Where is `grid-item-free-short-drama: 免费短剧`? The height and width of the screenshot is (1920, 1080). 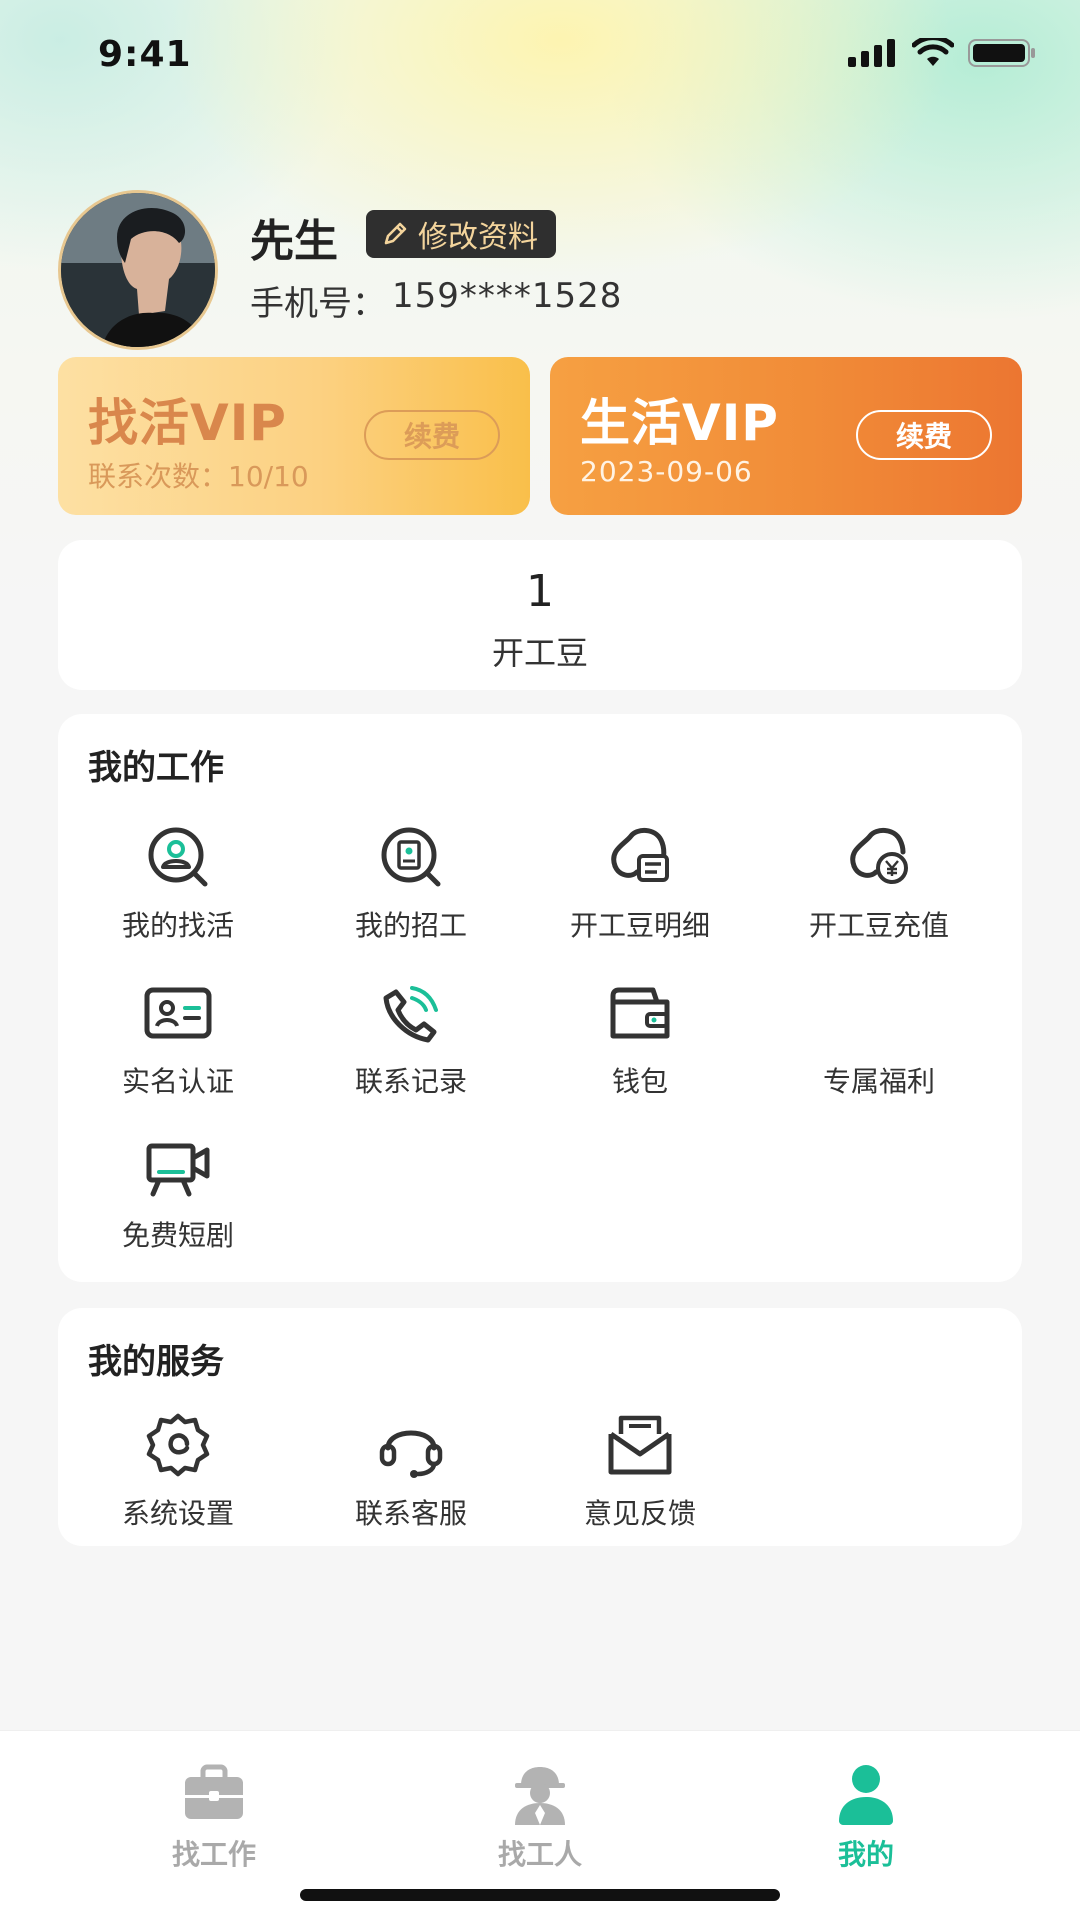 grid-item-free-short-drama: 免费短剧 is located at coordinates (178, 1193).